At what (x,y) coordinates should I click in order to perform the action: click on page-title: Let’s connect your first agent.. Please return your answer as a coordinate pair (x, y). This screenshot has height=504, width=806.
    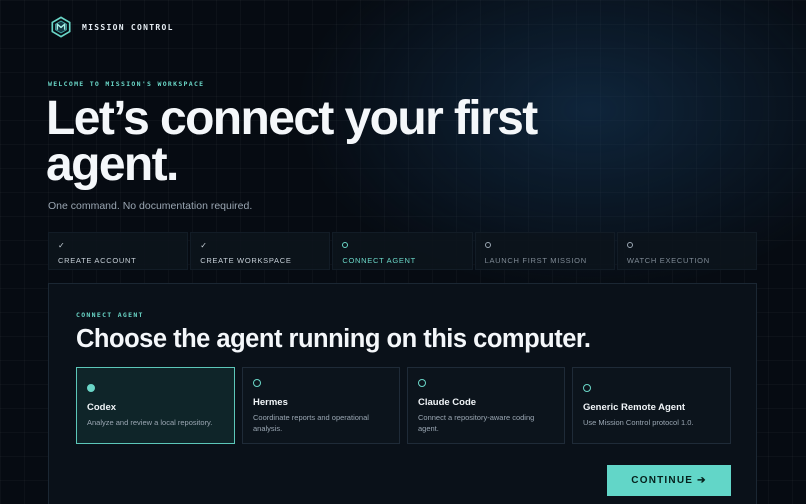
    Looking at the image, I should click on (292, 141).